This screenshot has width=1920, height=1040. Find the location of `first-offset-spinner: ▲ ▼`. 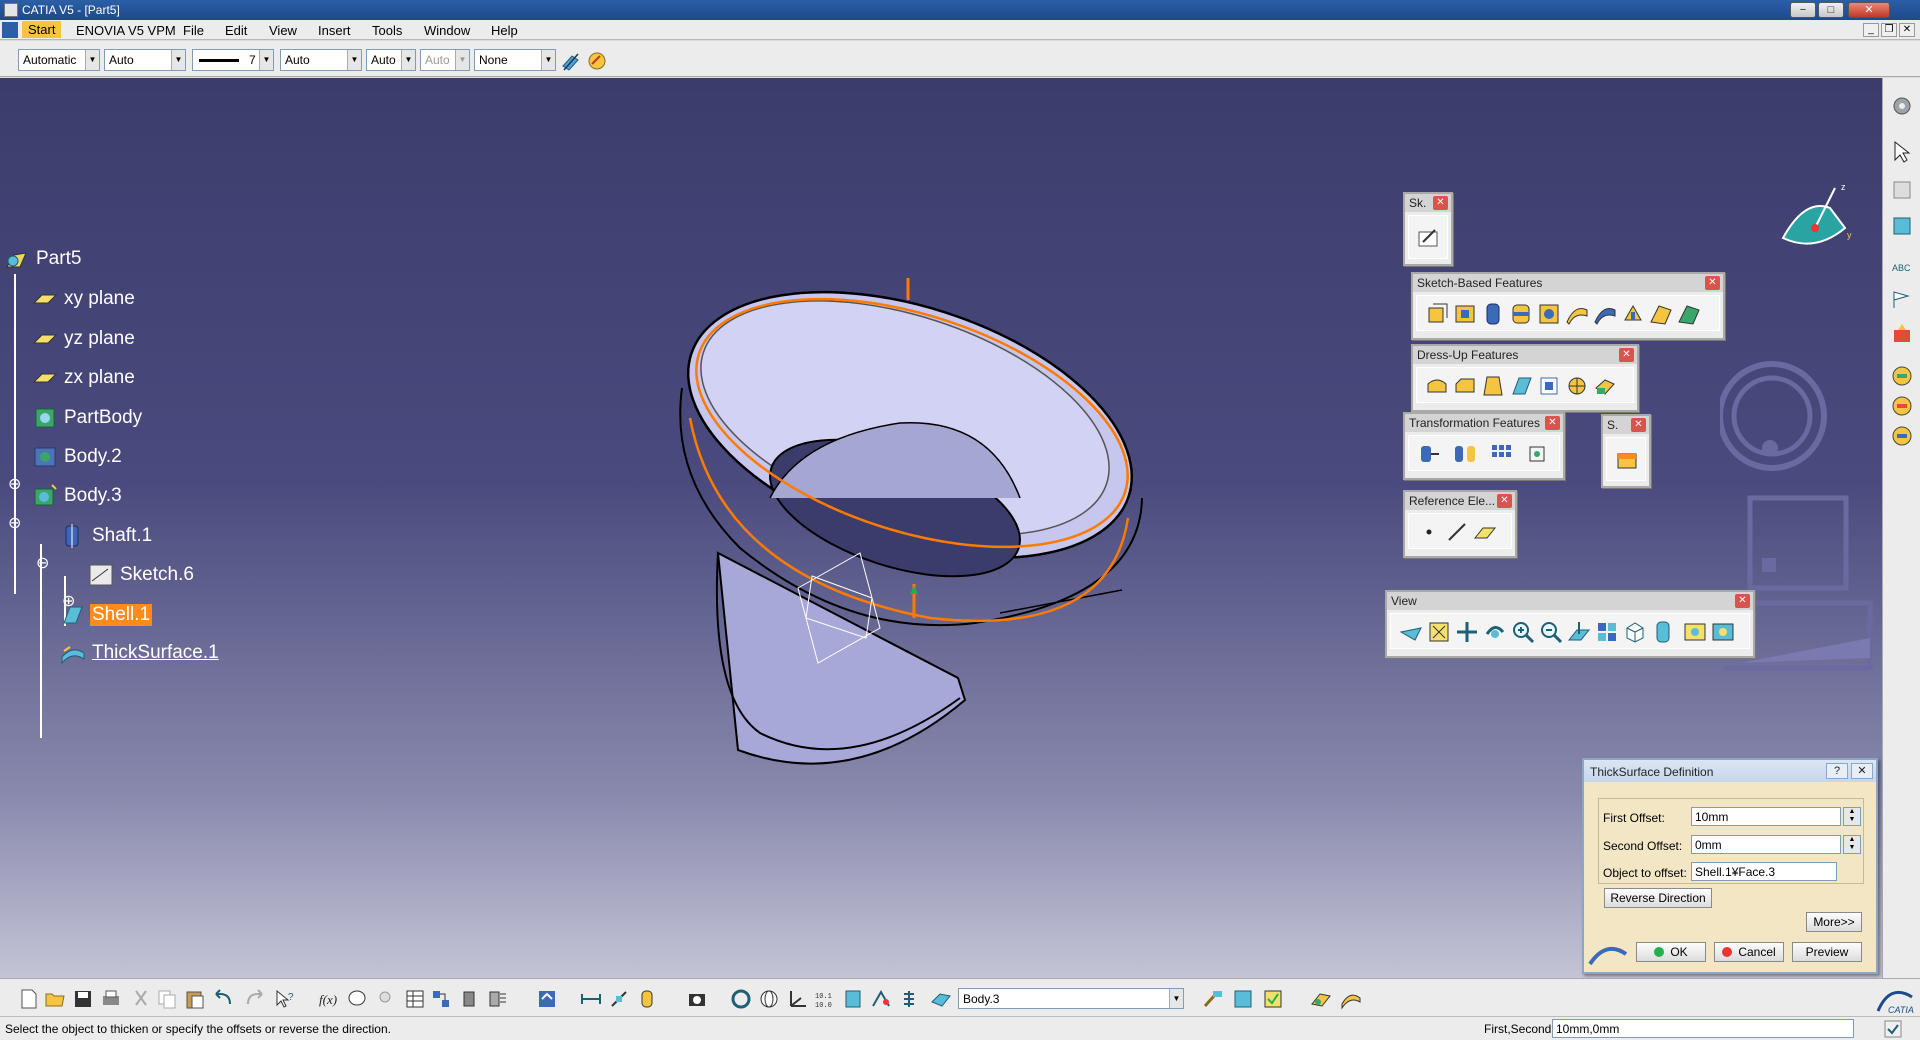

first-offset-spinner: ▲ ▼ is located at coordinates (1852, 816).